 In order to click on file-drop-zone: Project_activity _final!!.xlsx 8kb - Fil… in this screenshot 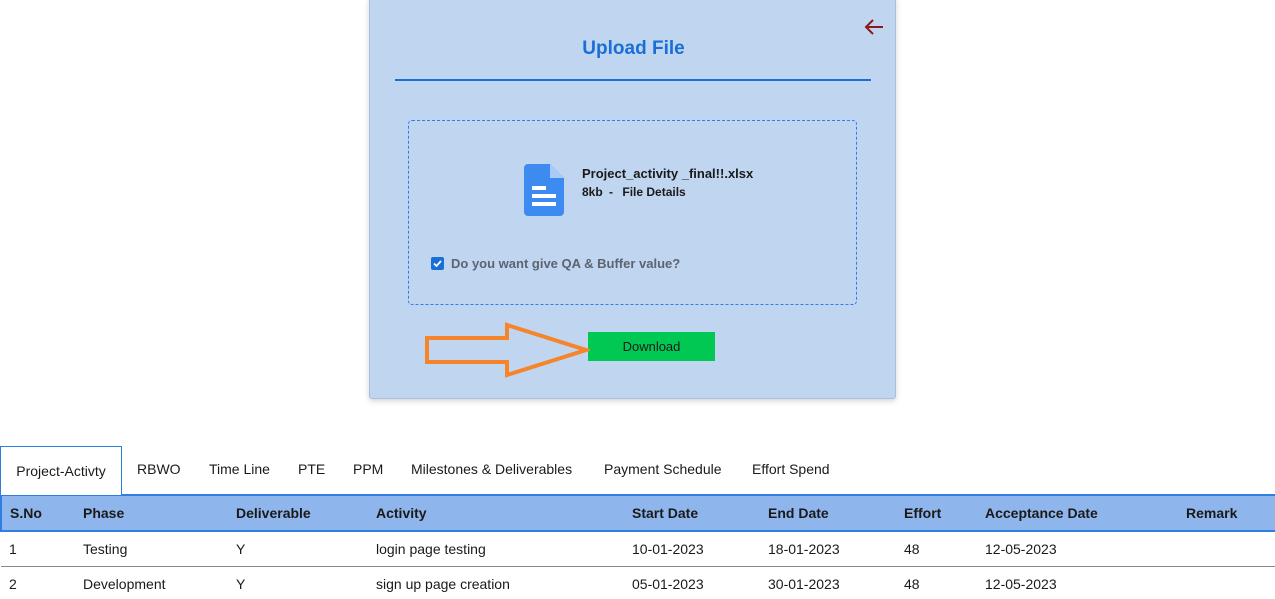, I will do `click(632, 212)`.